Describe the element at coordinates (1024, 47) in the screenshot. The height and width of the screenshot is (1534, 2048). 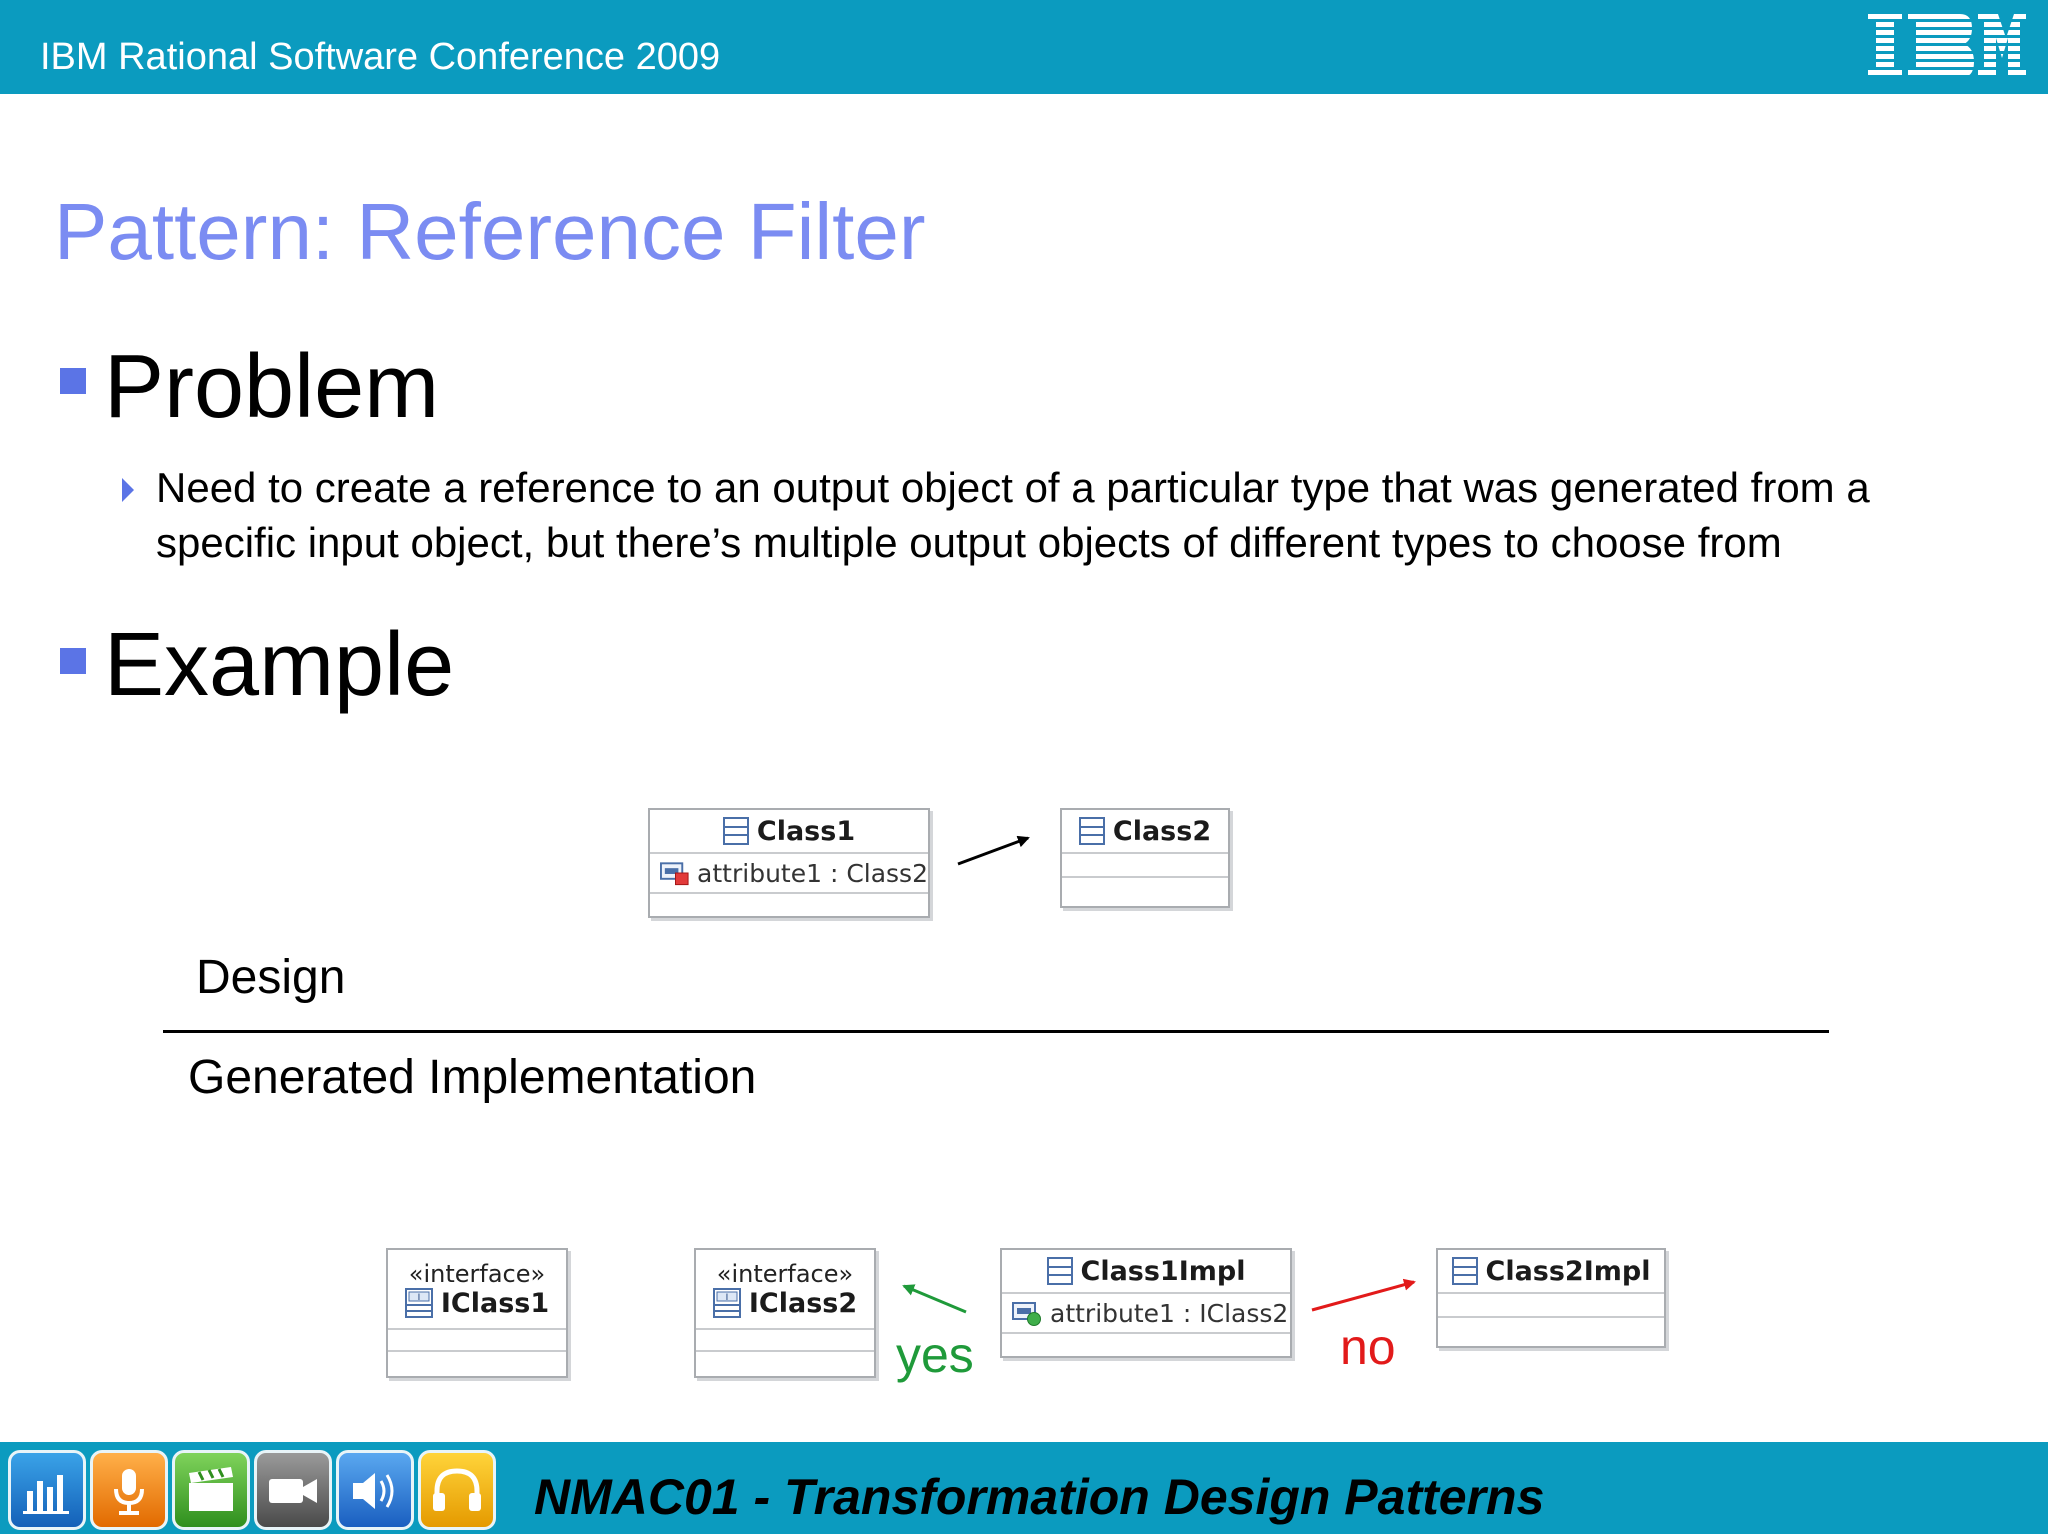
I see `header-bar: IBM Rational Software Conference 2009` at that location.